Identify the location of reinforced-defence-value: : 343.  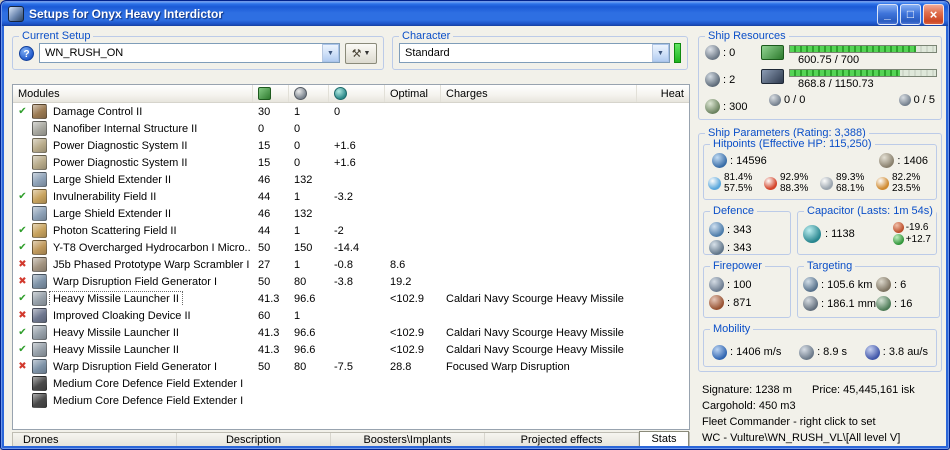
(739, 229).